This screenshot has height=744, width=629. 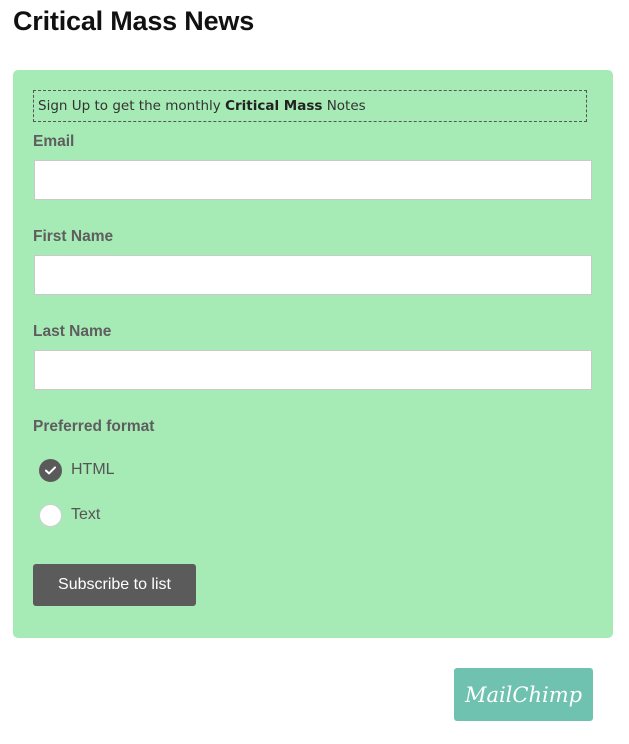 I want to click on email-label: Email, so click(x=54, y=141).